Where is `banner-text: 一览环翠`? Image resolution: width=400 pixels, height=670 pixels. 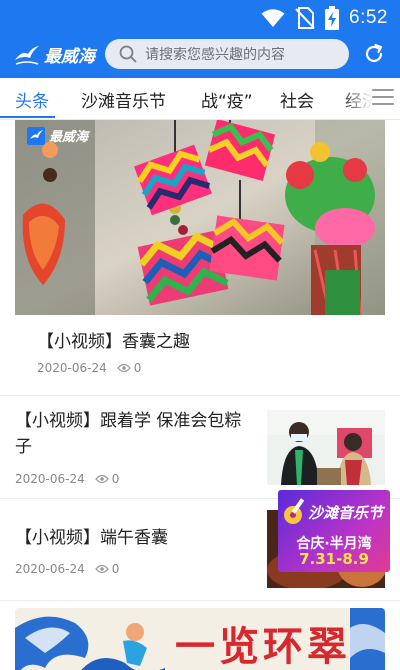 banner-text: 一览环翠 is located at coordinates (263, 646).